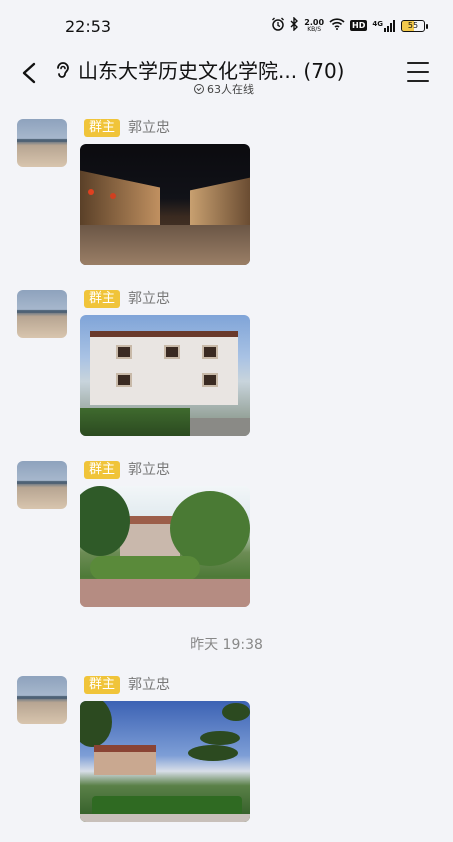  I want to click on wifi-icon, so click(337, 25).